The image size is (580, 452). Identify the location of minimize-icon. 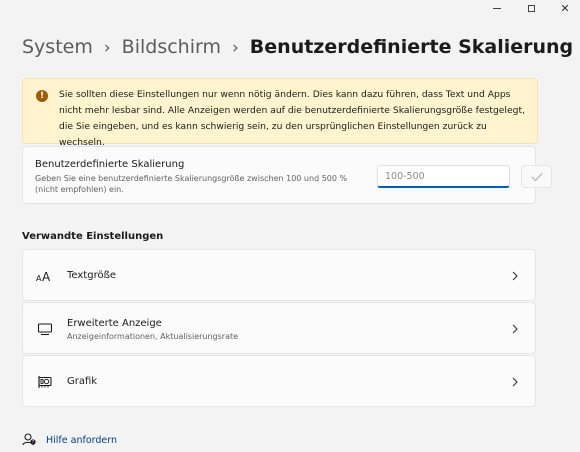
(497, 8).